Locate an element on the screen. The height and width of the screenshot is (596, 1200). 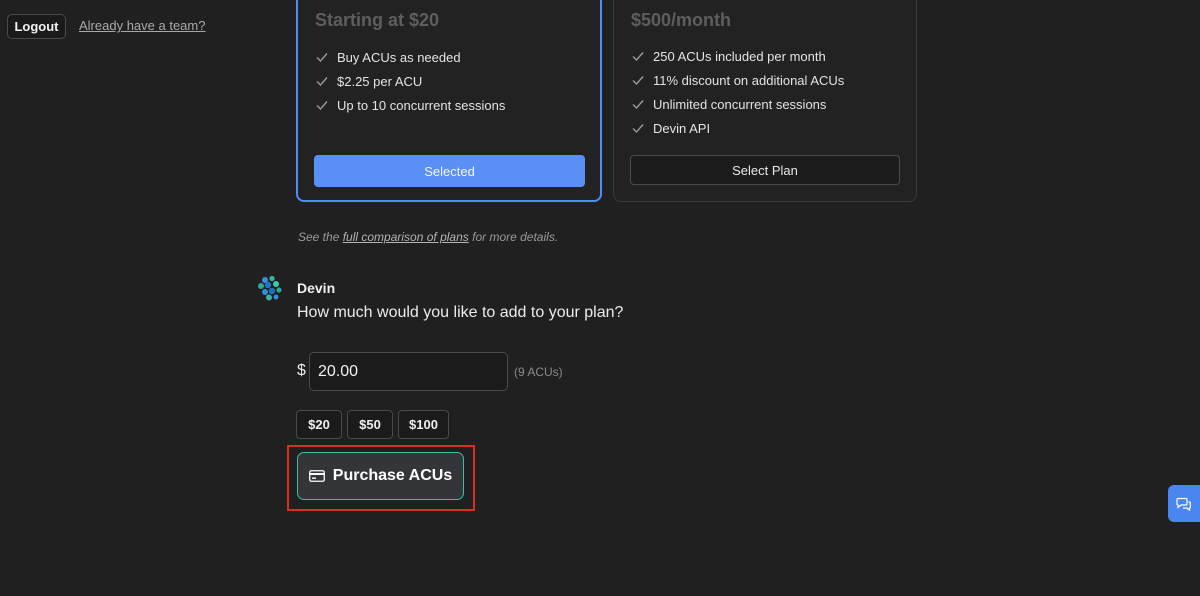
currency-symbol: $ is located at coordinates (301, 370).